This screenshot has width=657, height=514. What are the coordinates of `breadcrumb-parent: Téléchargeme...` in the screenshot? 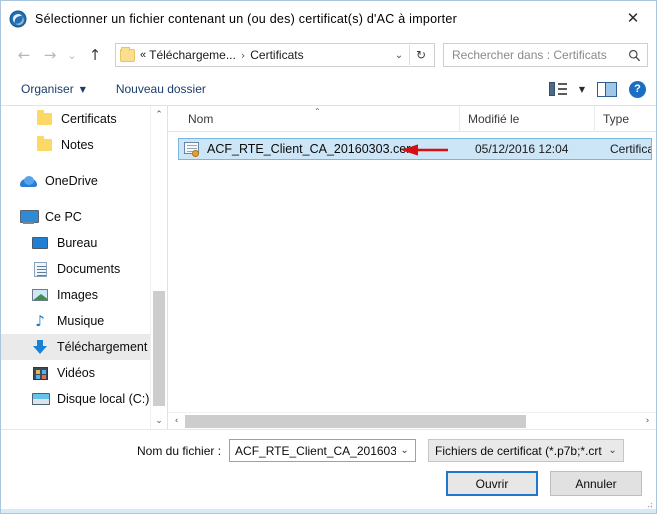 It's located at (192, 55).